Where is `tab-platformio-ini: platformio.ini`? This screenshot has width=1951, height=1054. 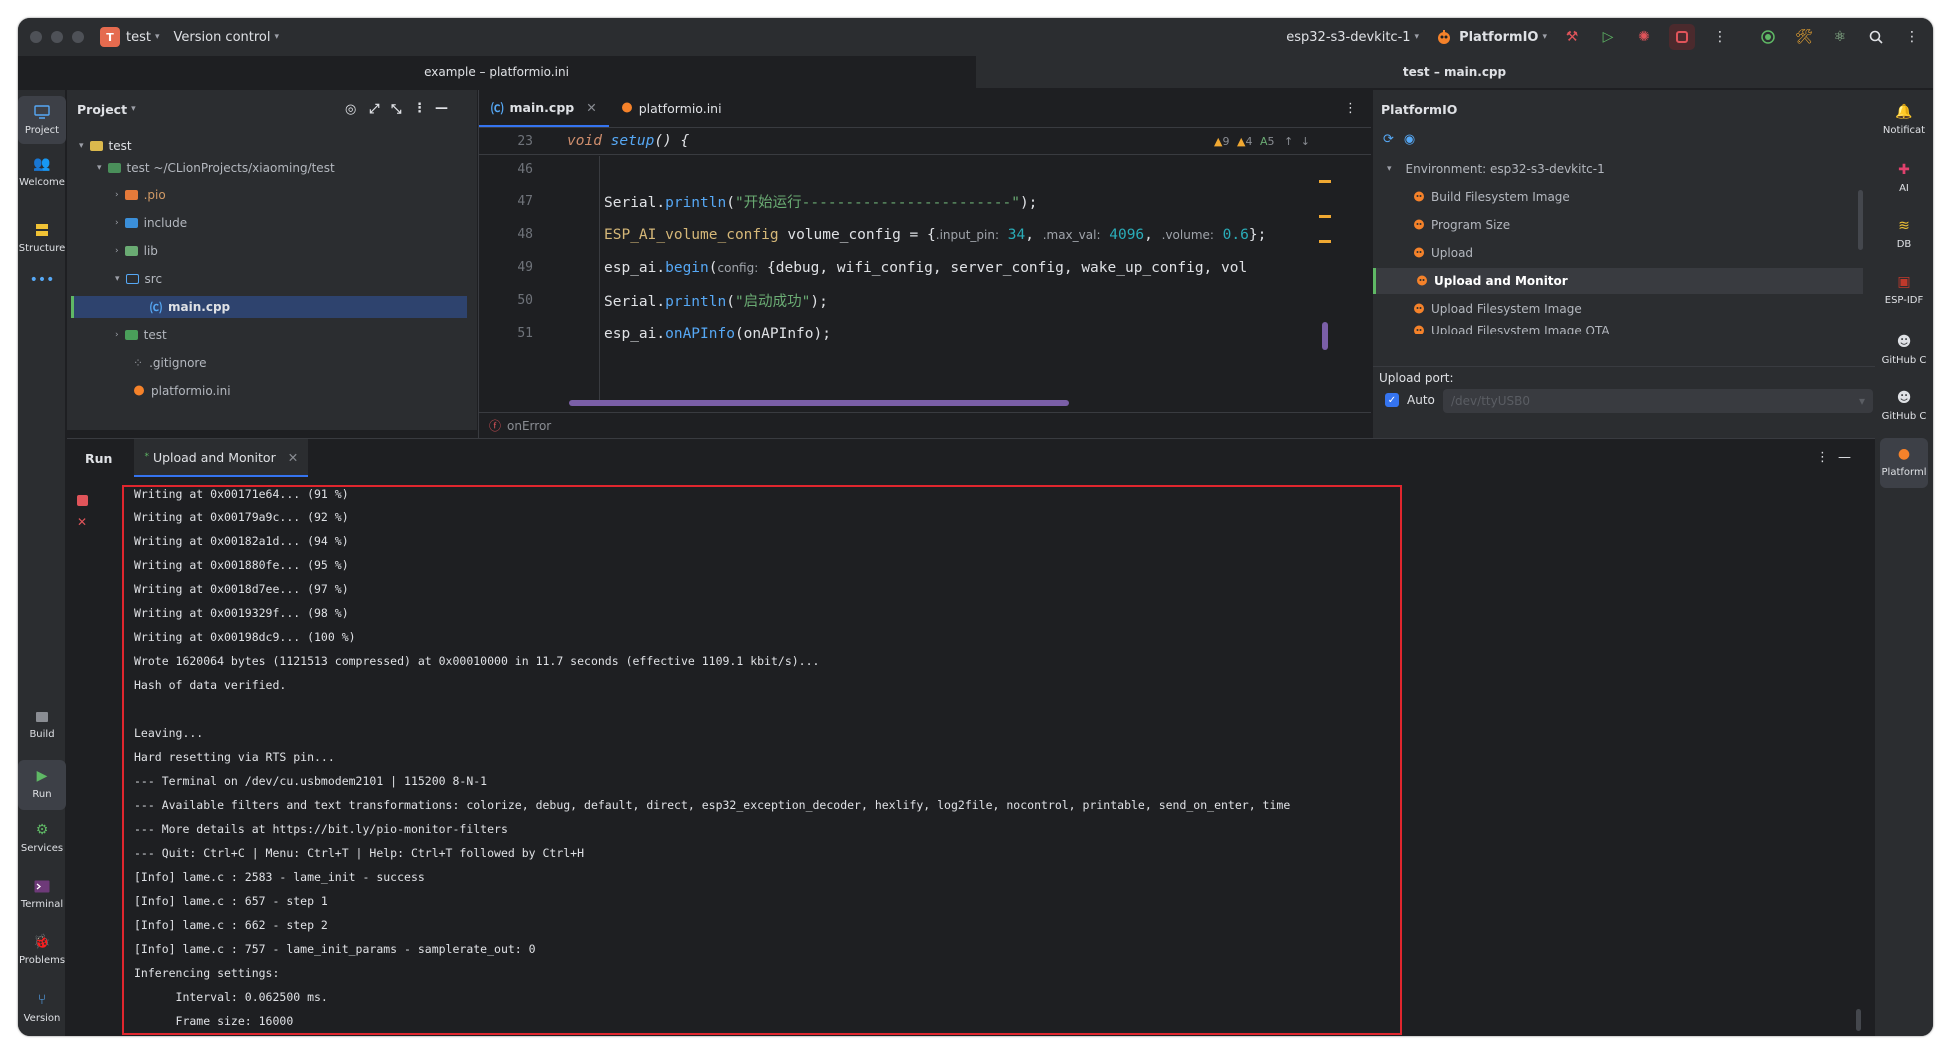 tab-platformio-ini: platformio.ini is located at coordinates (671, 108).